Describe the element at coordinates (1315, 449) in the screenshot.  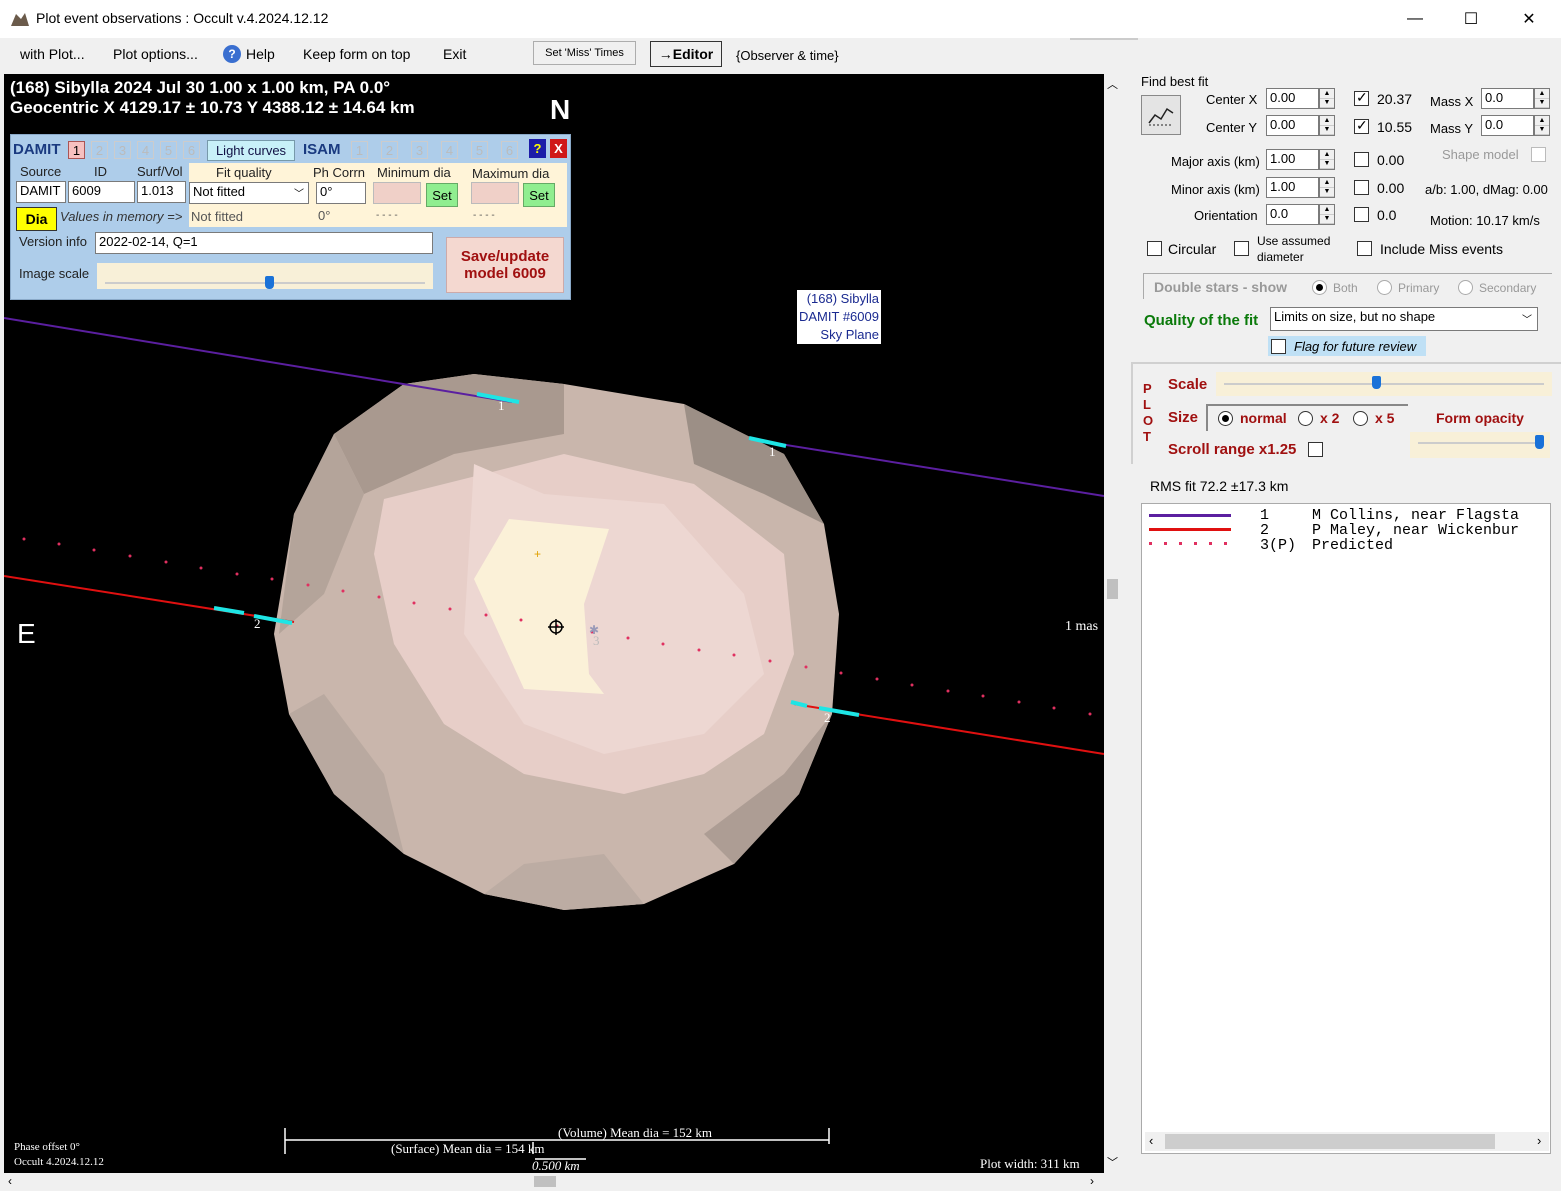
I see `scroll-range-checkbox` at that location.